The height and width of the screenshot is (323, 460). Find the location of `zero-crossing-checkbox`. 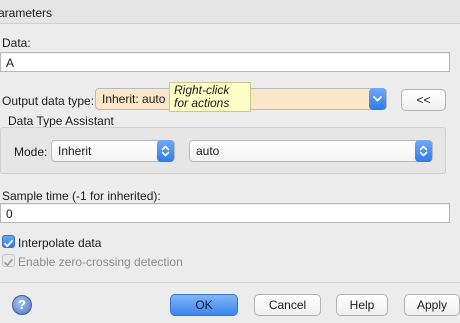

zero-crossing-checkbox is located at coordinates (8, 260).